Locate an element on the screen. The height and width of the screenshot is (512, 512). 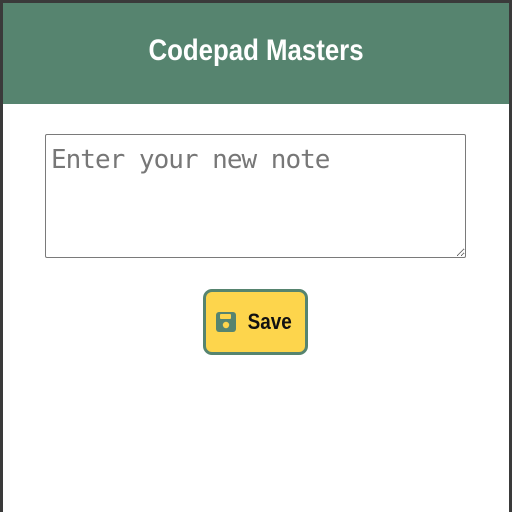
save-button: Save is located at coordinates (255, 322).